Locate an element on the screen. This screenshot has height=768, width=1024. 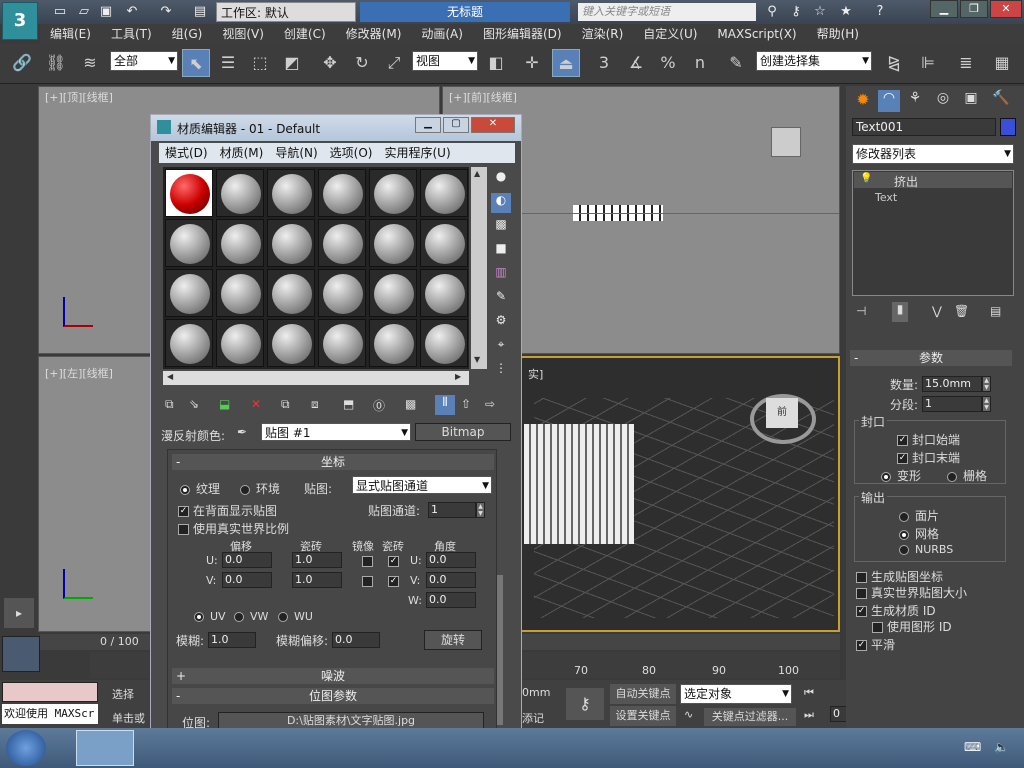
angle-snap-icon: ∡ is located at coordinates (636, 63).